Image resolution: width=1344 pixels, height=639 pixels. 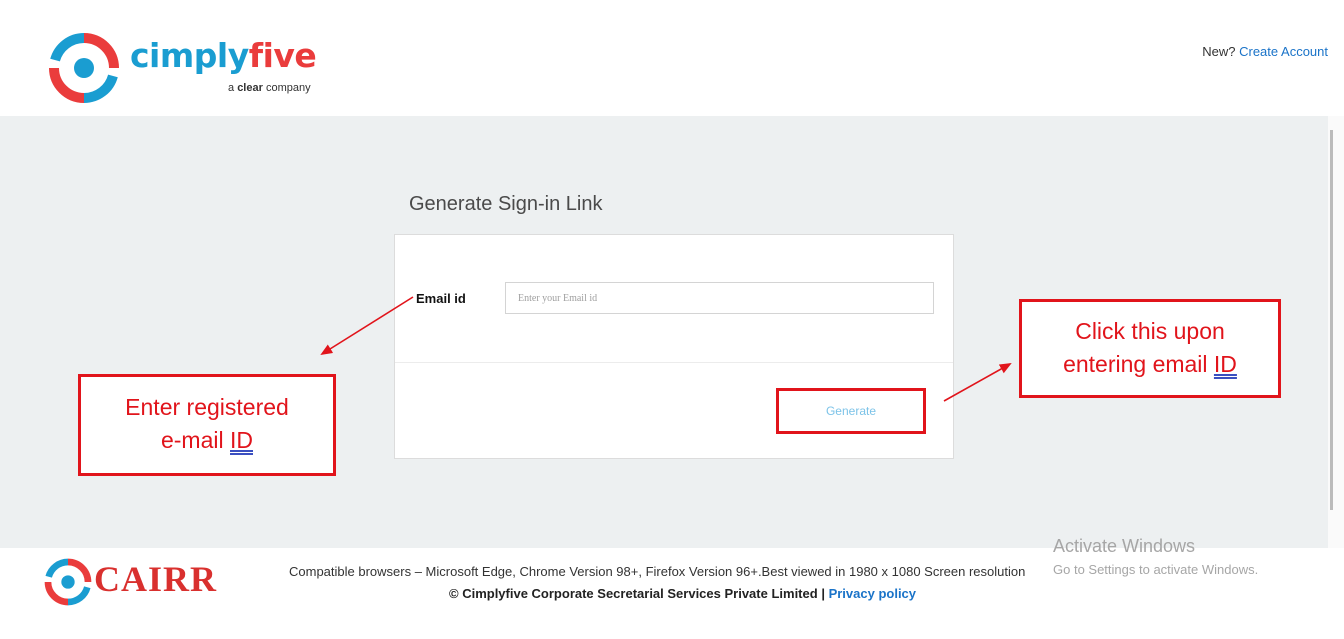 I want to click on annotation-left-line1: Enter registered, so click(x=207, y=407).